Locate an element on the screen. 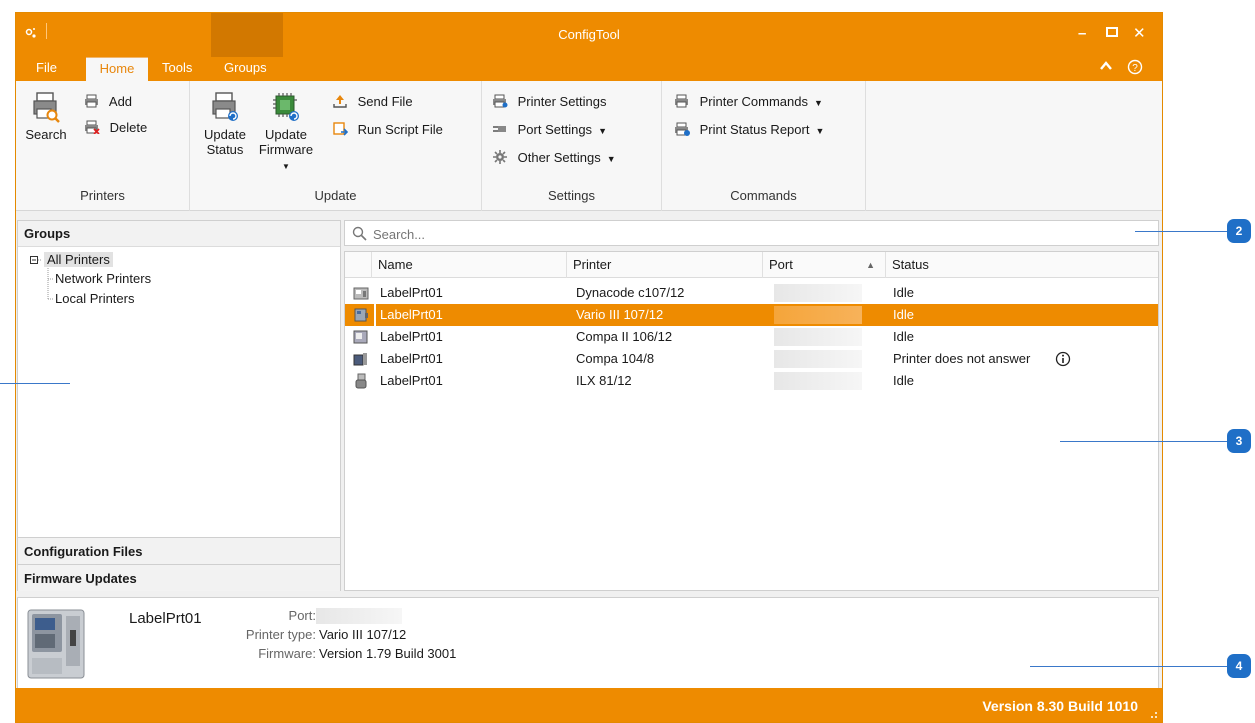  details-port-label: Port: is located at coordinates (302, 615).